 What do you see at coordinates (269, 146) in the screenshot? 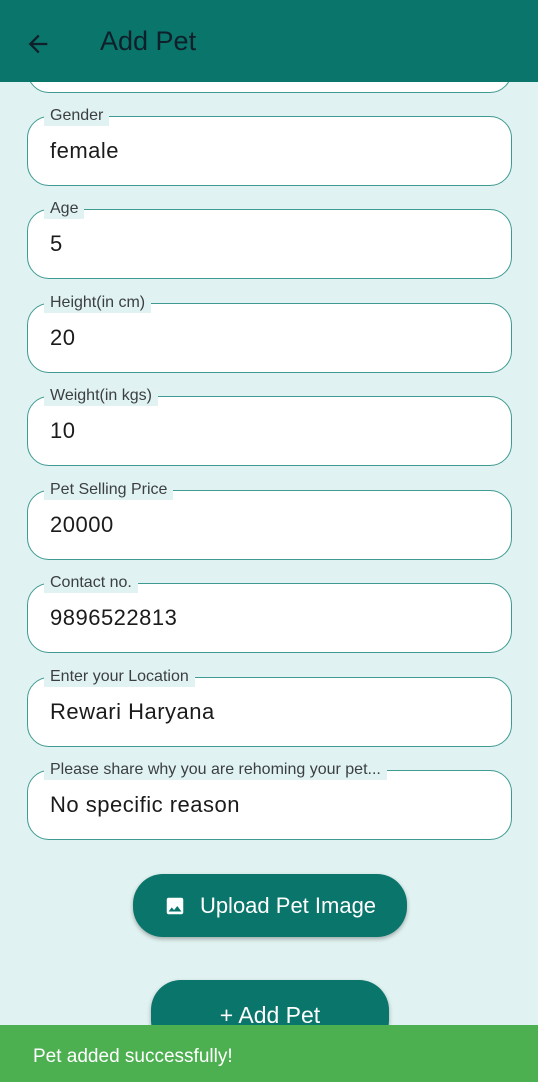
I see `gender-field: Gender female` at bounding box center [269, 146].